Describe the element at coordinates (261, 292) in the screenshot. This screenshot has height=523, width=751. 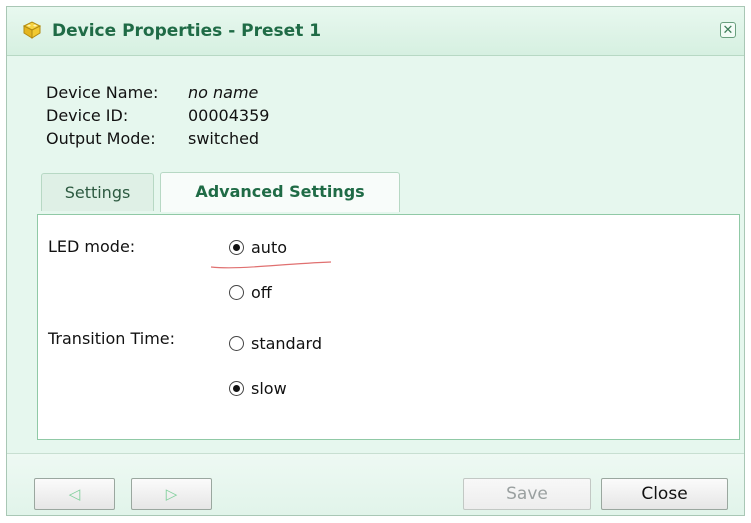
I see `led-mode-off-label: off` at that location.